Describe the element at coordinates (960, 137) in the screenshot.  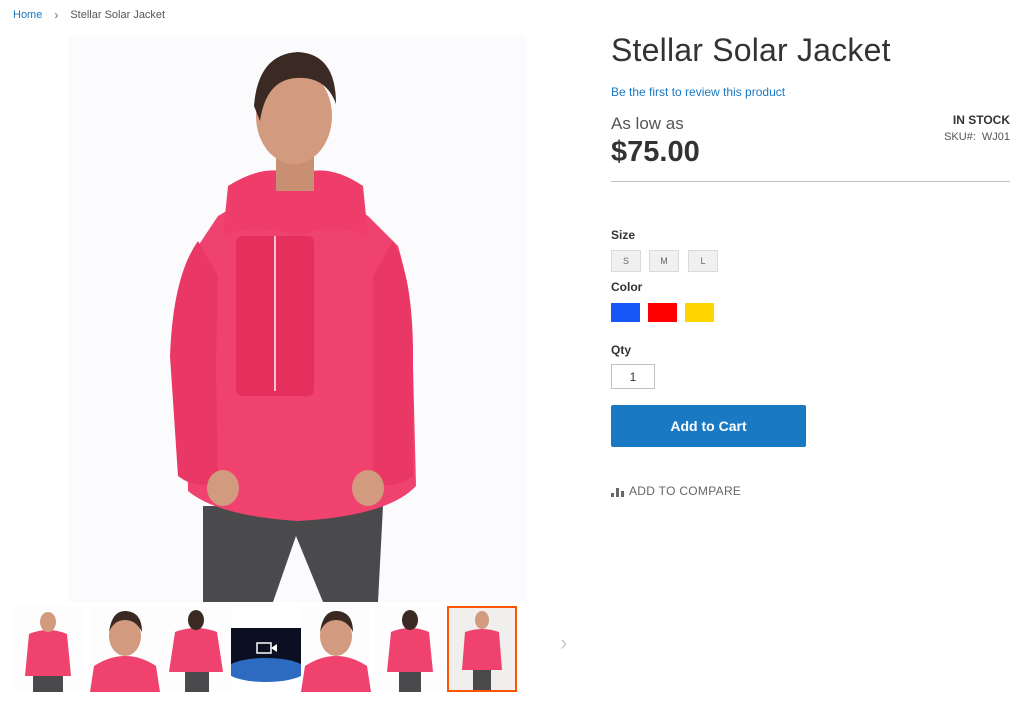
I see `sku-label: SKU#:` at that location.